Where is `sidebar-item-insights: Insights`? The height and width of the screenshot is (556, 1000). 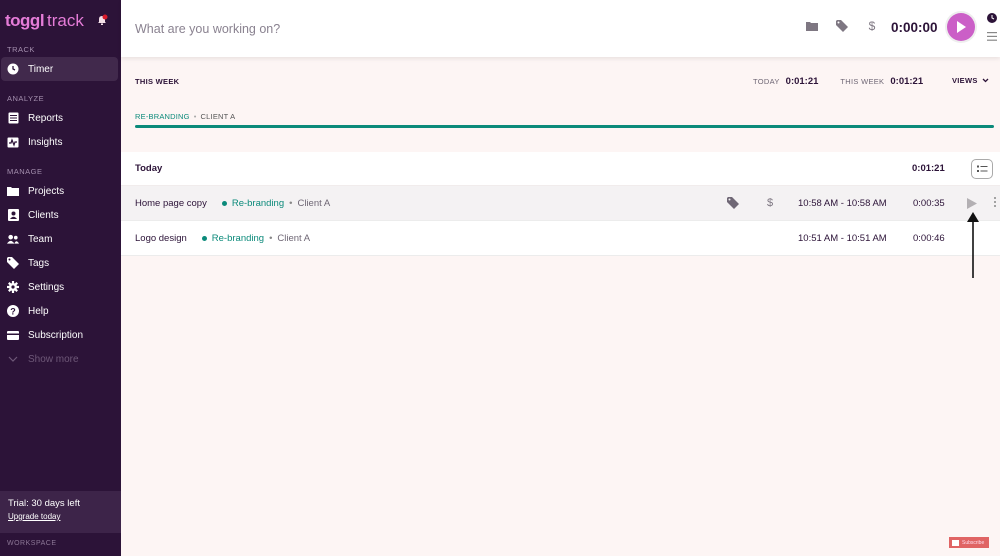
sidebar-item-insights: Insights is located at coordinates (59, 142).